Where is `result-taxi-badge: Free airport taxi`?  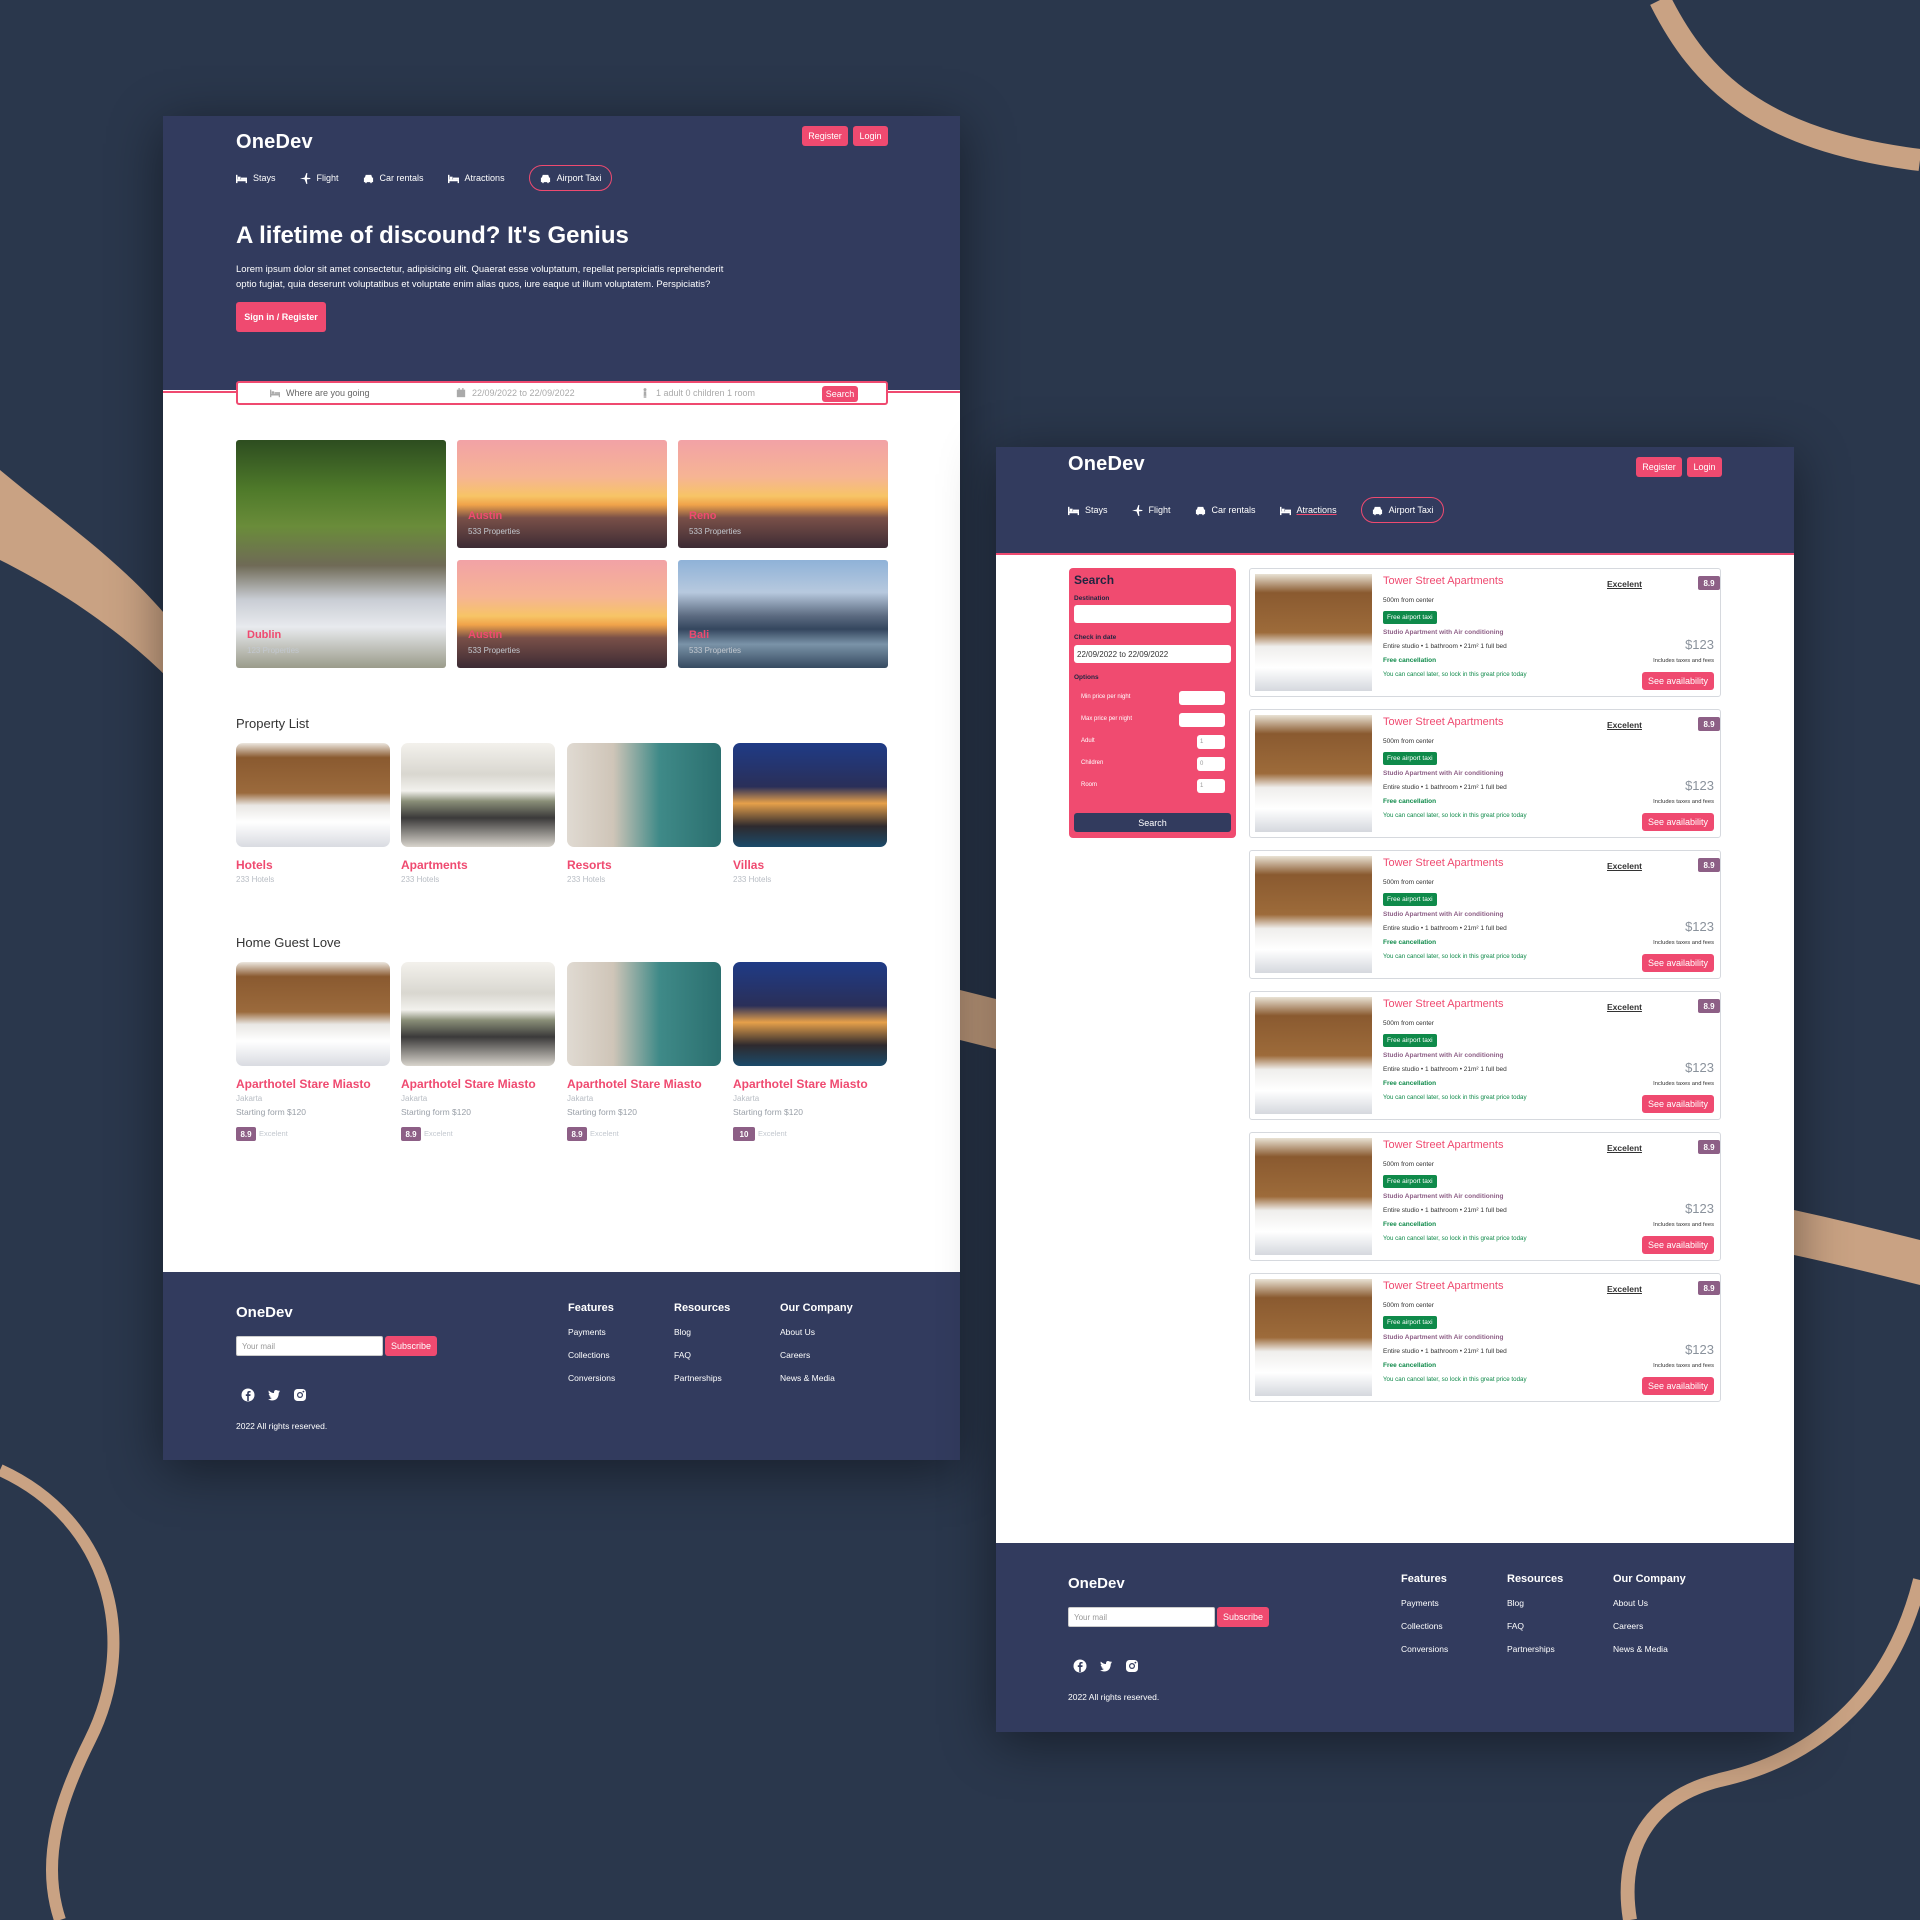
result-taxi-badge: Free airport taxi is located at coordinates (1410, 758).